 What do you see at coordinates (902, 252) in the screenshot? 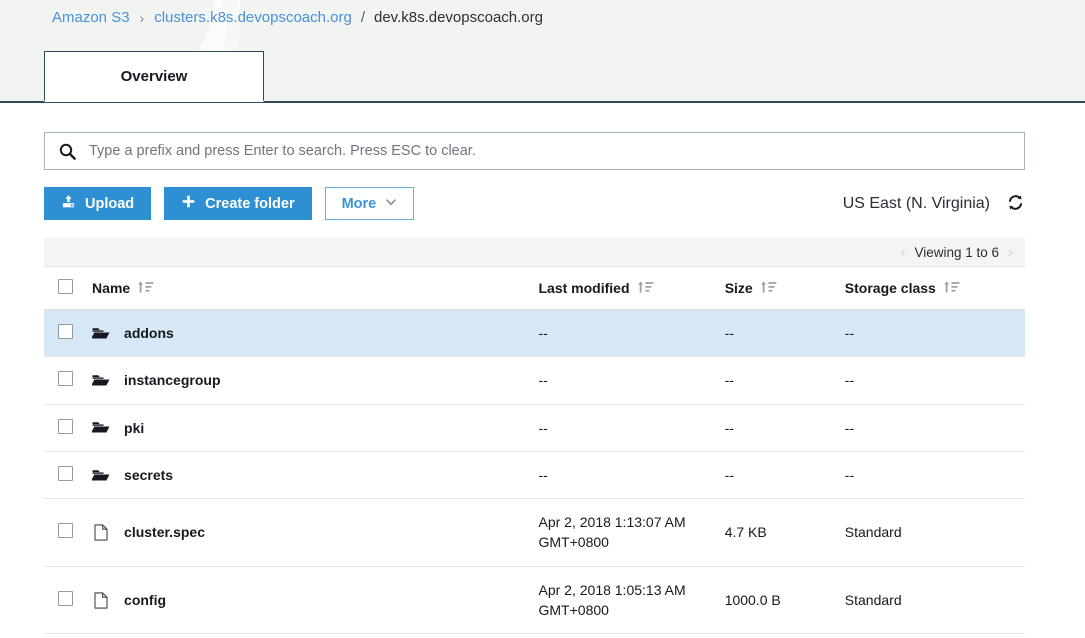
I see `chevron-left-icon: ‹` at bounding box center [902, 252].